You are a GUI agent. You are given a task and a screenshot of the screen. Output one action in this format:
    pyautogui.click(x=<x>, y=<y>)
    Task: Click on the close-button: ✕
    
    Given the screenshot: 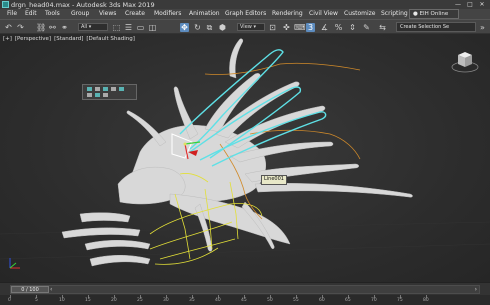 What is the action you would take?
    pyautogui.click(x=482, y=4)
    